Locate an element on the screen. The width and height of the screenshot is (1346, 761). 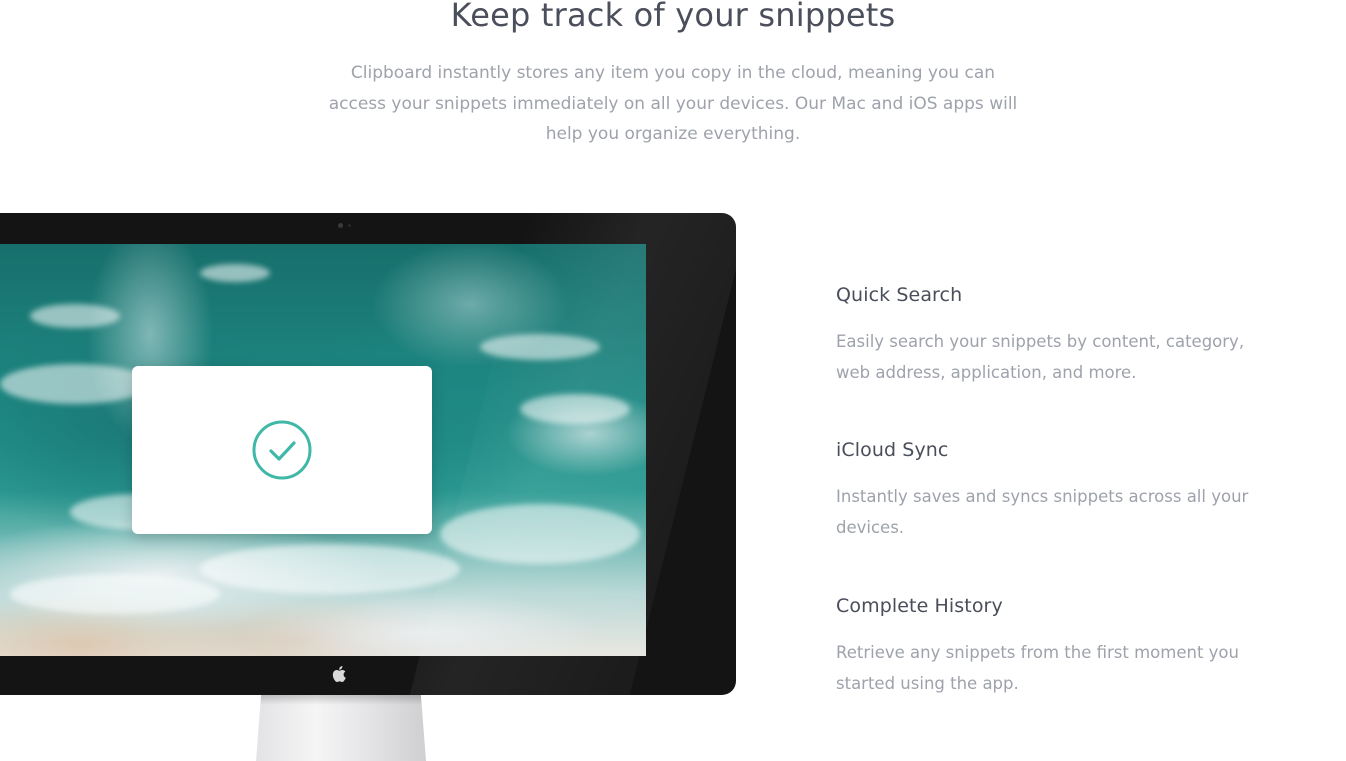
feature-title: Complete History is located at coordinates (919, 606).